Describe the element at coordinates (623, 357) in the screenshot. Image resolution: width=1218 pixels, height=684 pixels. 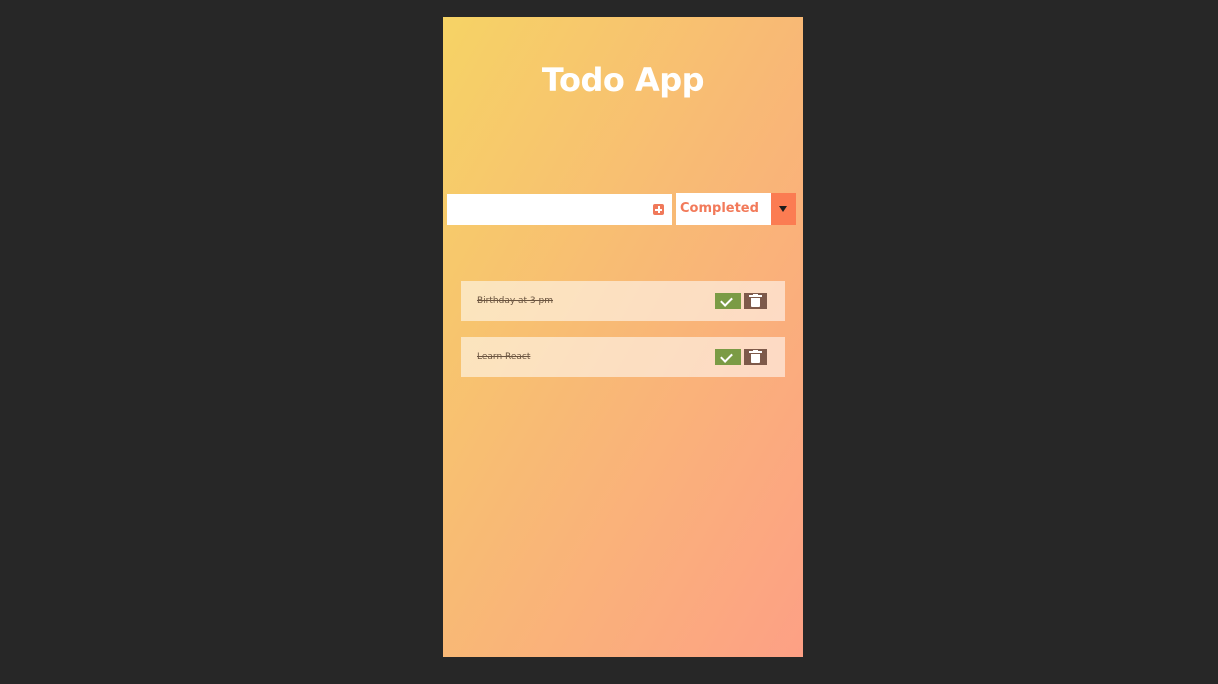
I see `todo-item: Learn React` at that location.